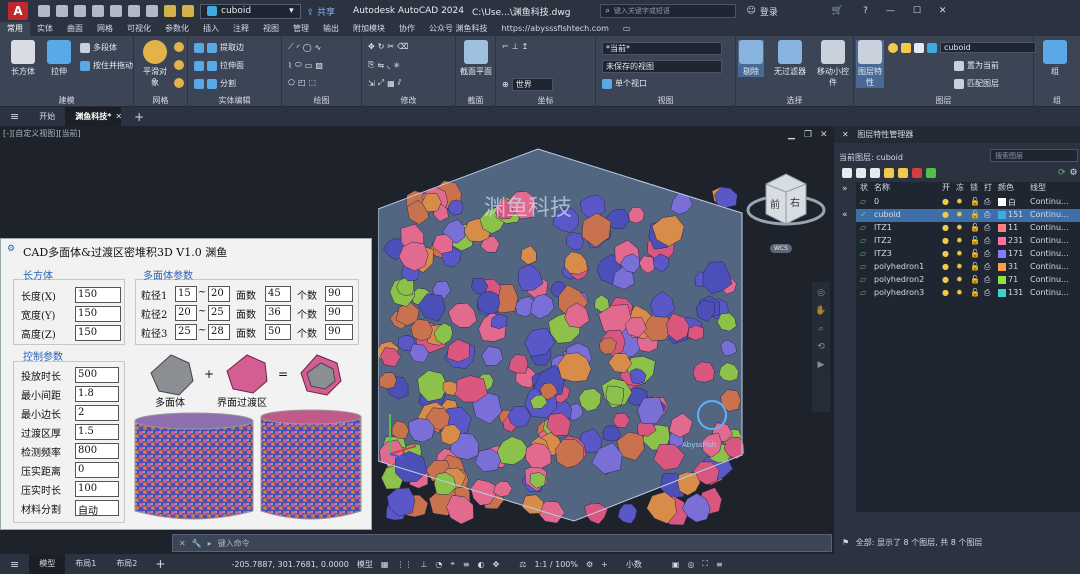  What do you see at coordinates (1074, 173) in the screenshot?
I see `settings-icon: ⚙` at bounding box center [1074, 173].